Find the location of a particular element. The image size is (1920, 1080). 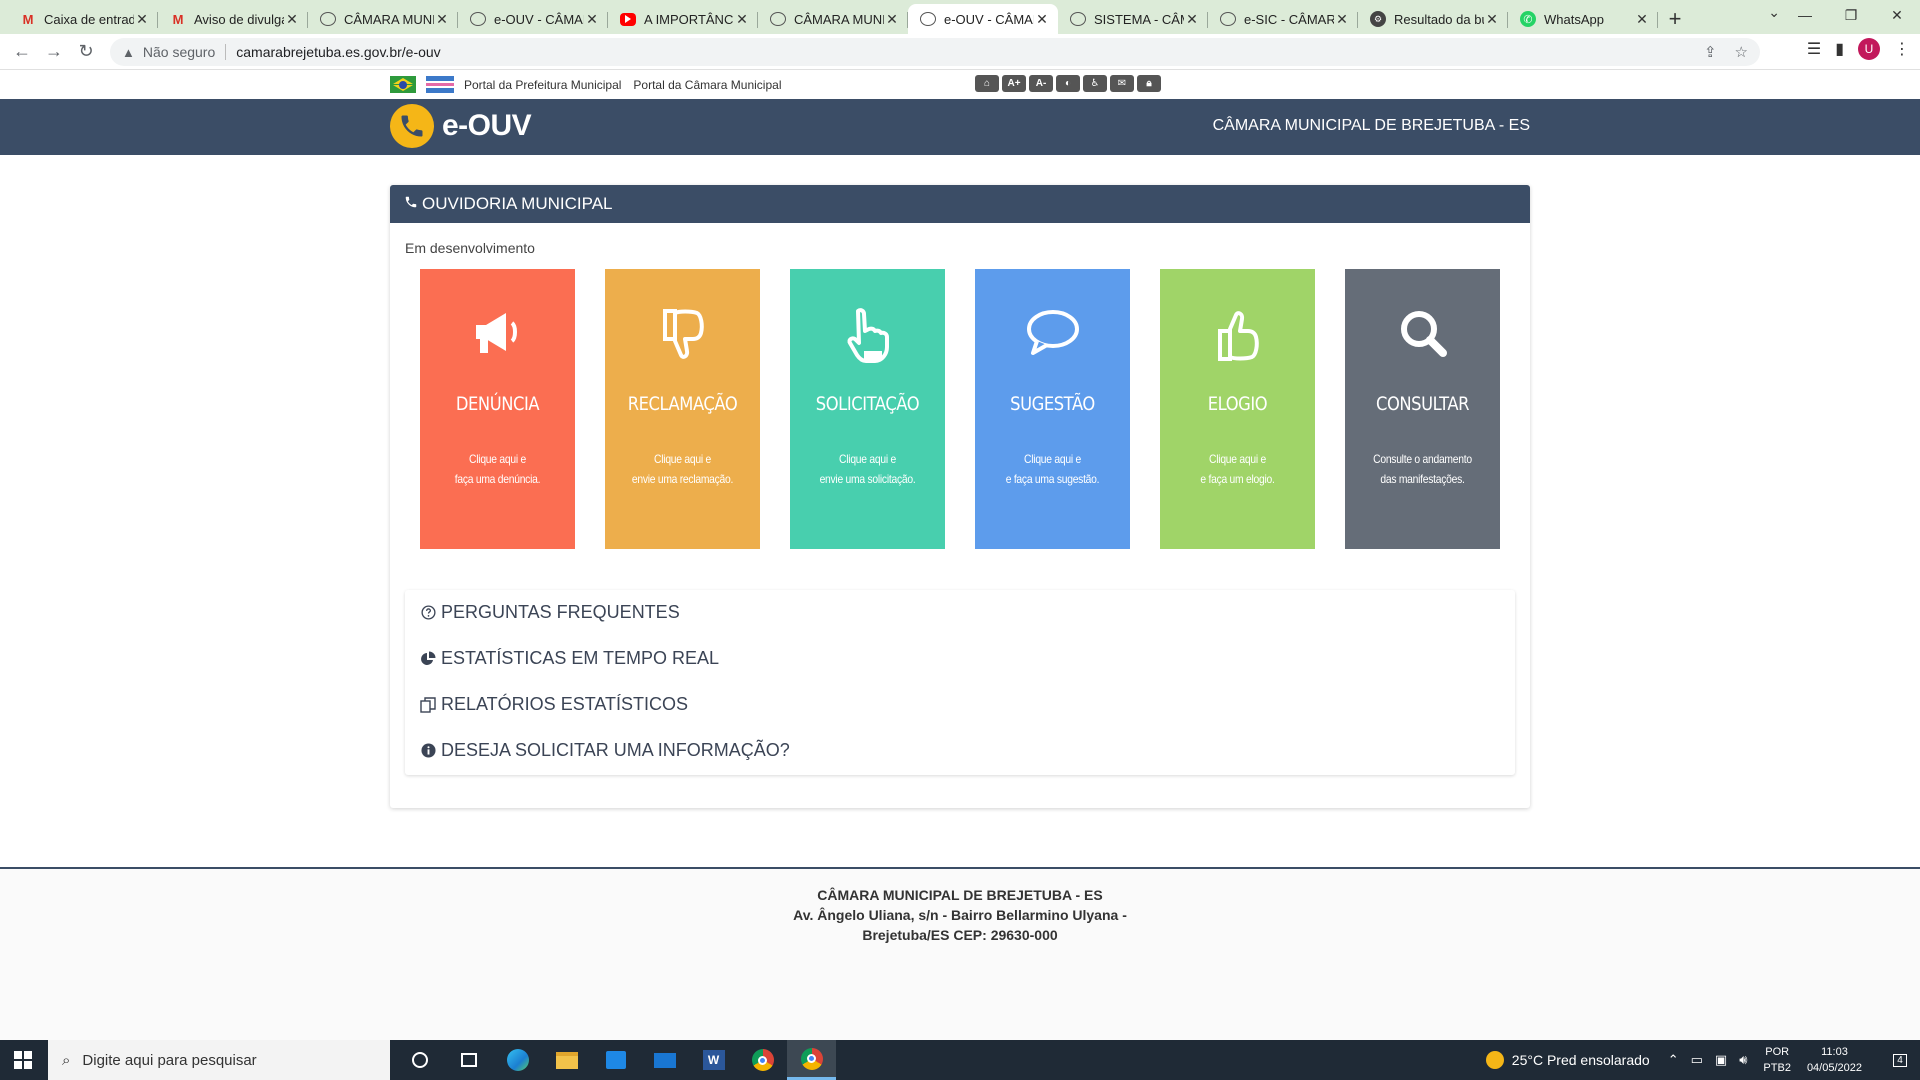

taskbar-search: ⌕ Digite aqui para pesquisar is located at coordinates (219, 1060).